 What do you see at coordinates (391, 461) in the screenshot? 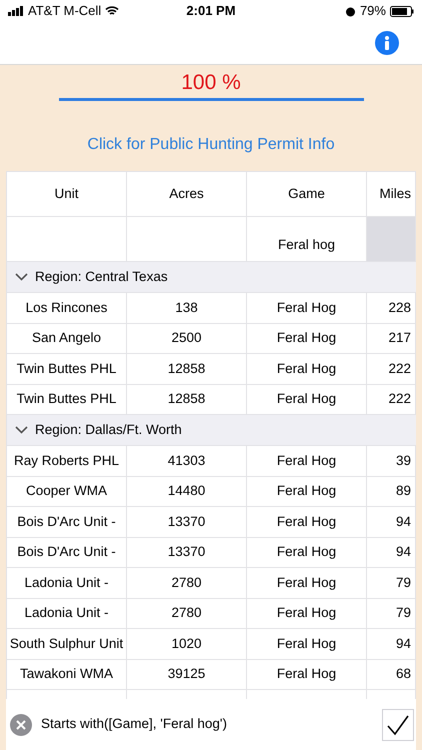
I see `table-cell: 39` at bounding box center [391, 461].